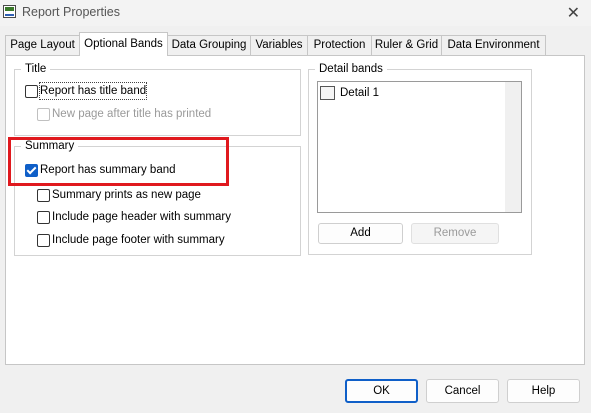 Image resolution: width=591 pixels, height=413 pixels. Describe the element at coordinates (126, 195) in the screenshot. I see `summary-prints-new-page-label: Summary prints as new page` at that location.